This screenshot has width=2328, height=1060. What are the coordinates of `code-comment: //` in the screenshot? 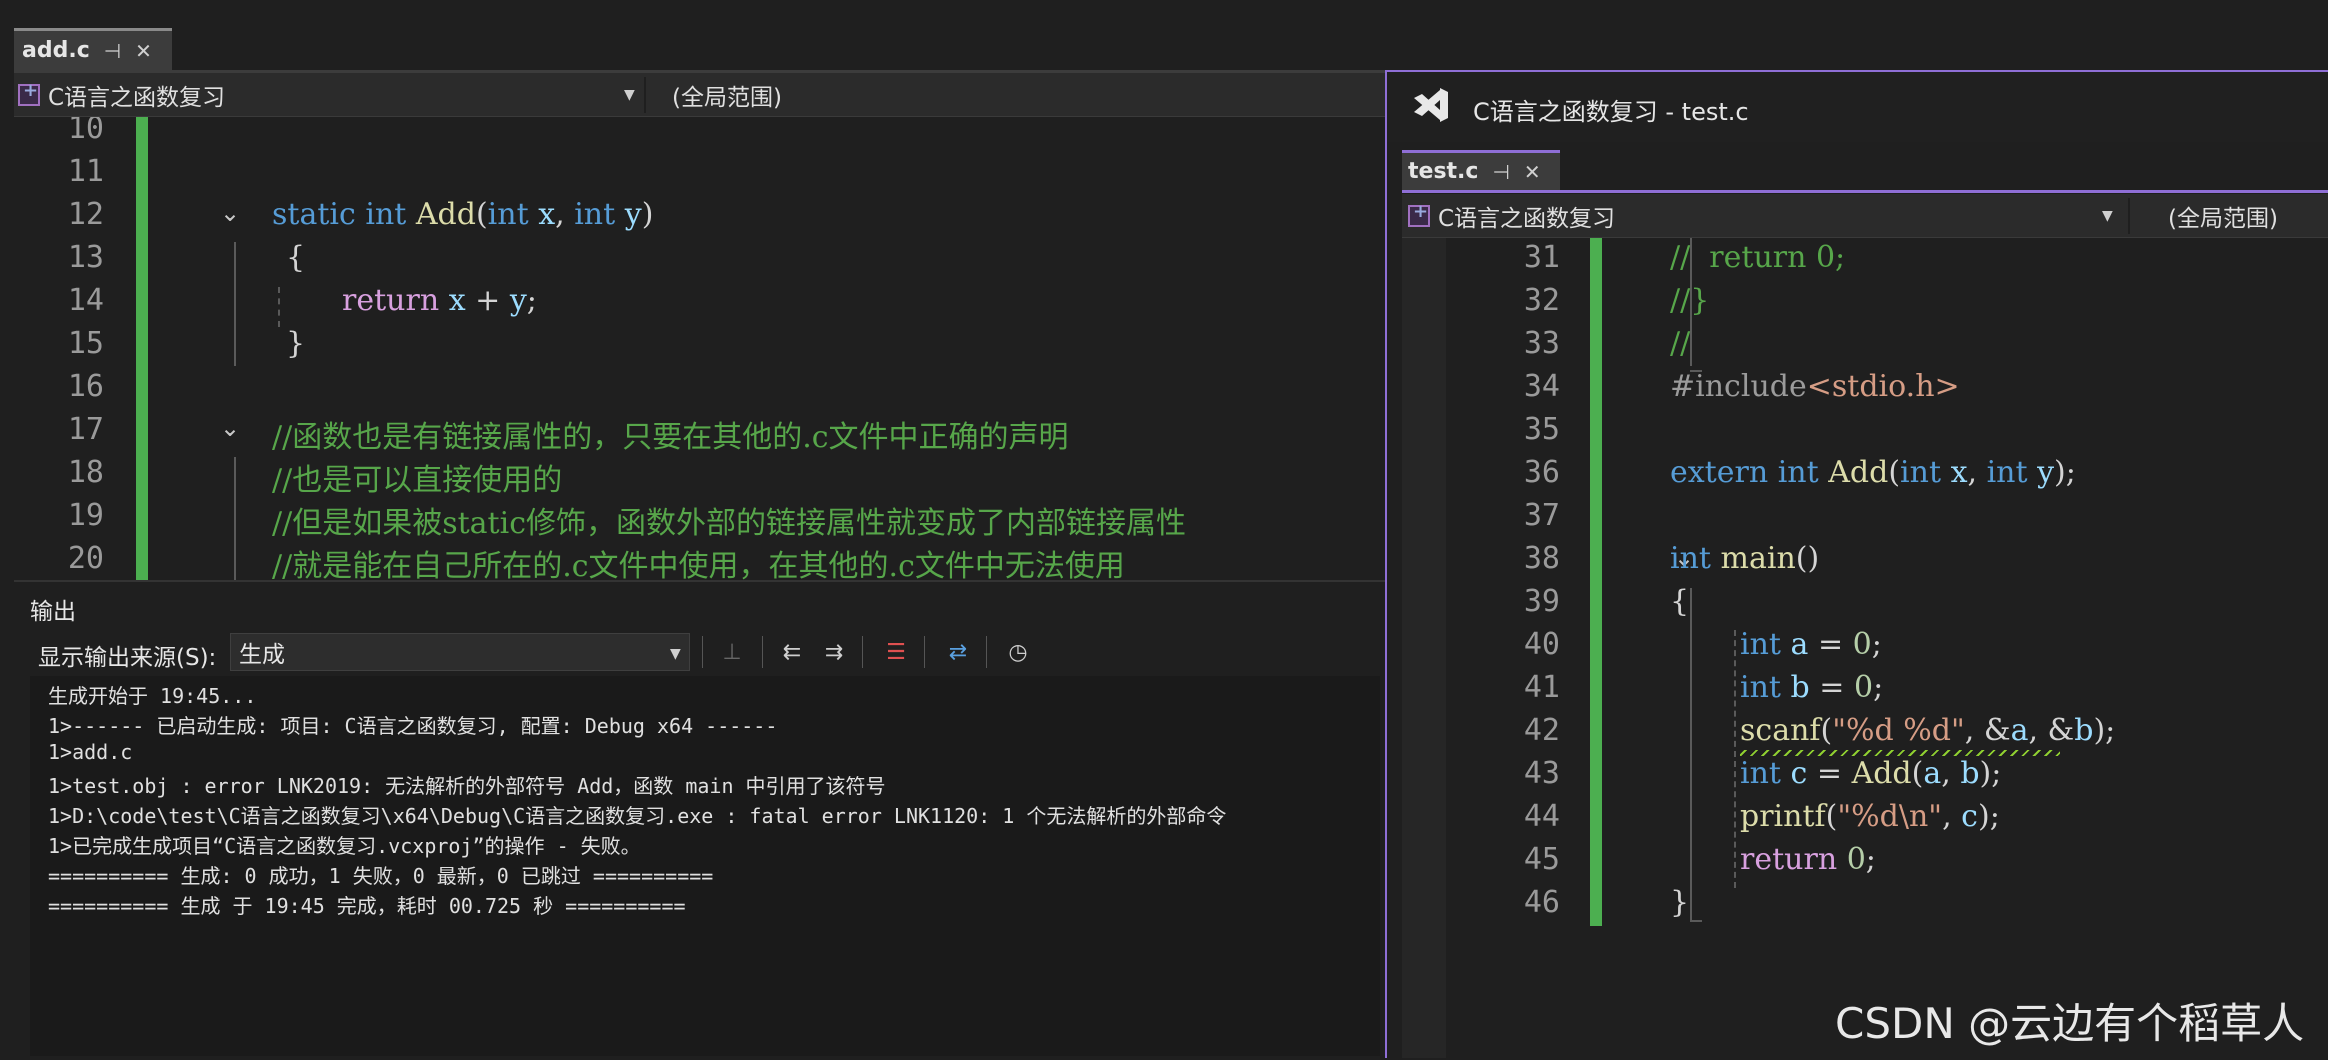 It's located at (1680, 343).